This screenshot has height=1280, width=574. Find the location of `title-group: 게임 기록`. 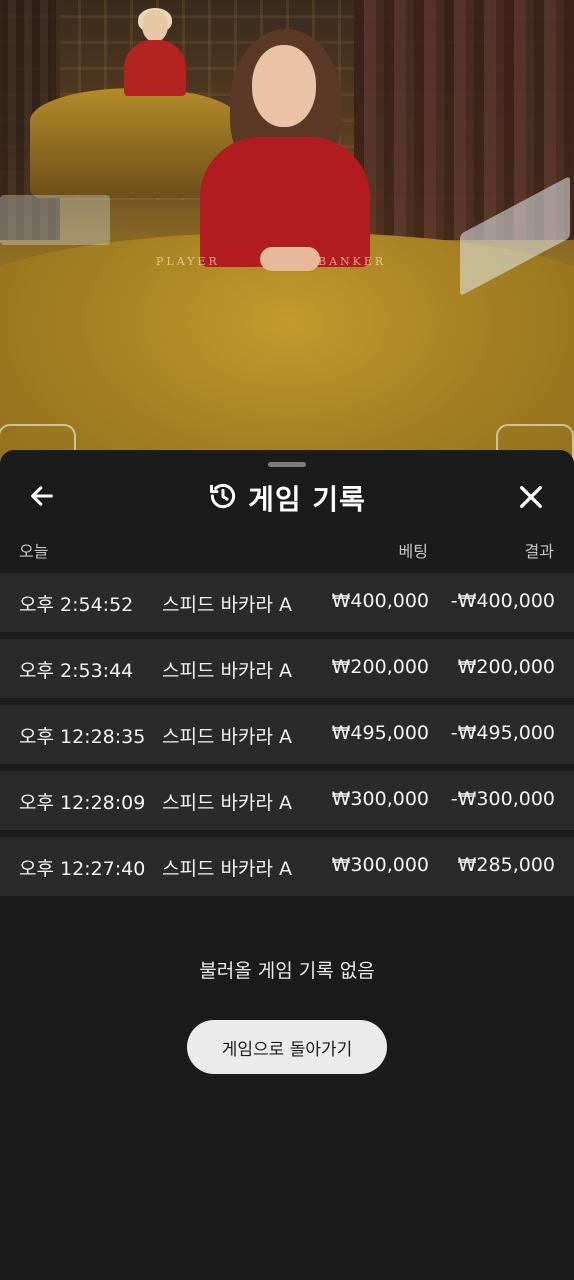

title-group: 게임 기록 is located at coordinates (287, 498).